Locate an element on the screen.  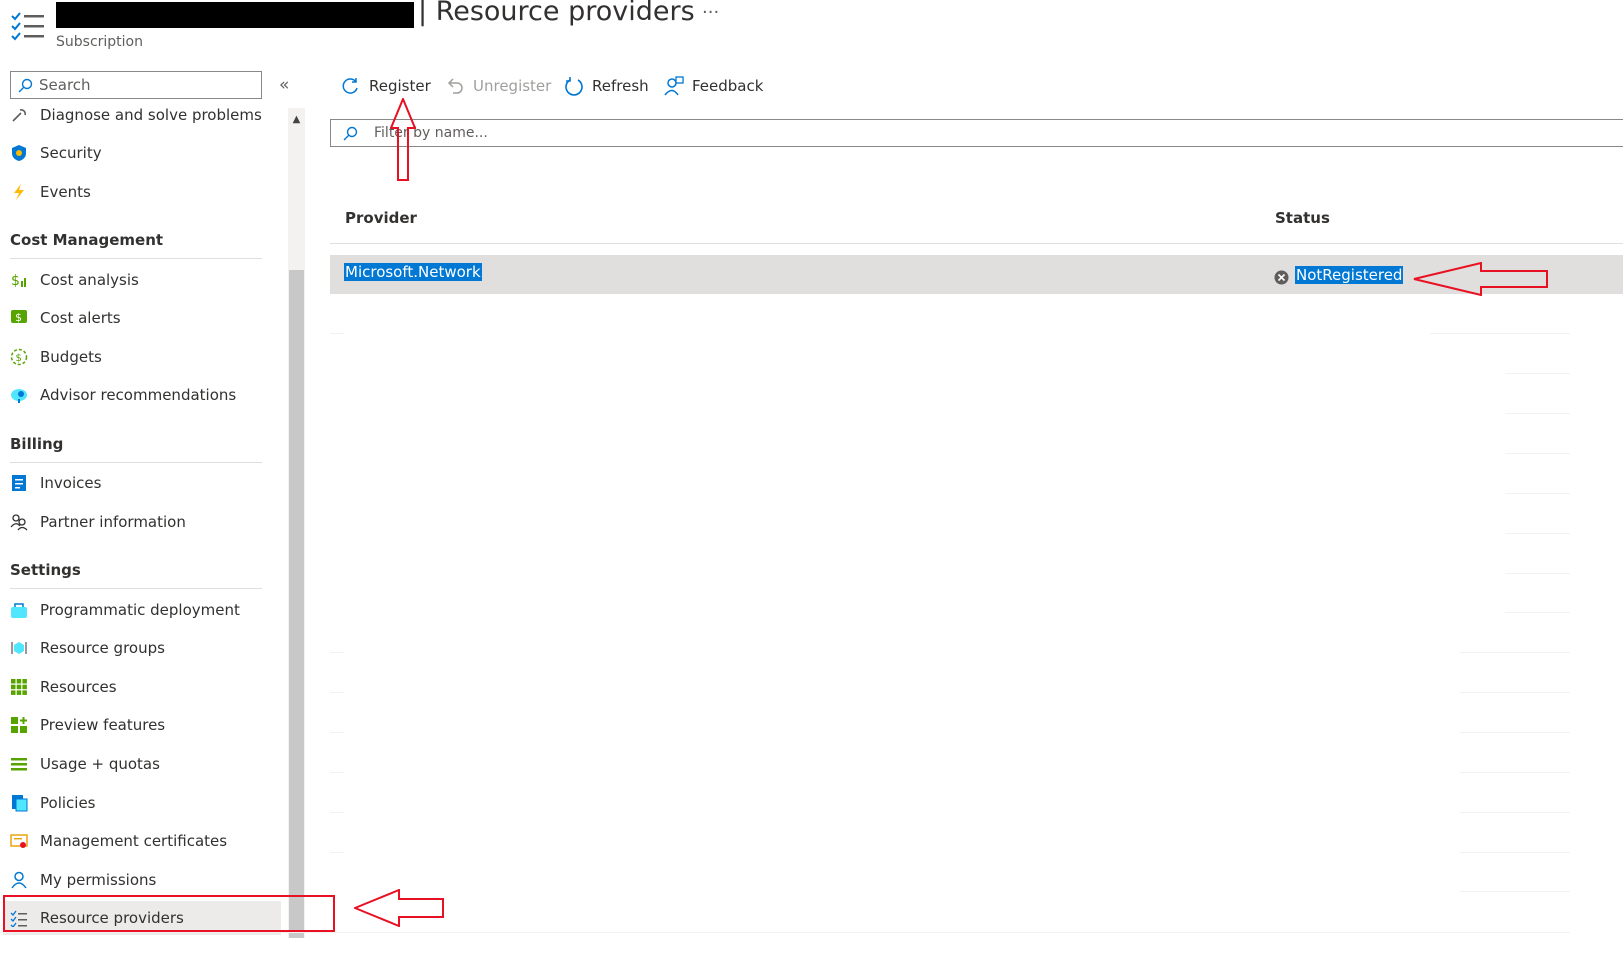
redacted-subscription-name is located at coordinates (235, 15).